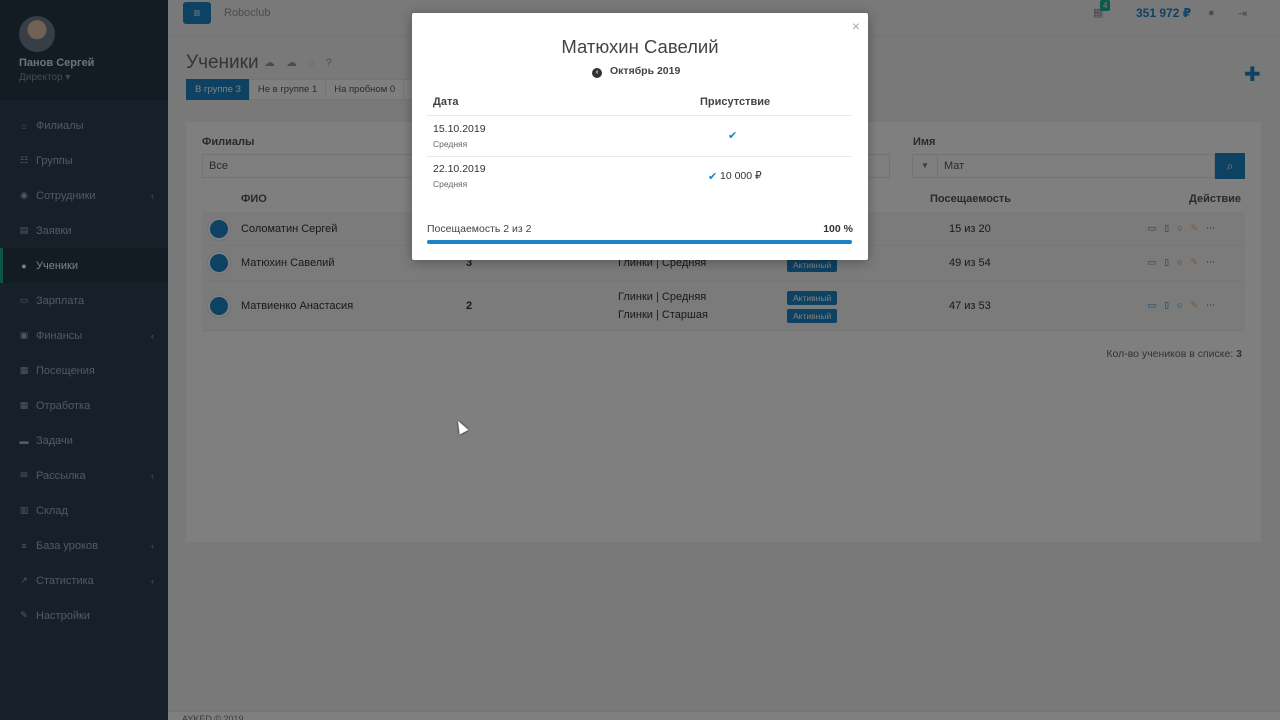 The image size is (1280, 720). What do you see at coordinates (645, 71) in the screenshot?
I see `month-label: Октябрь 2019` at bounding box center [645, 71].